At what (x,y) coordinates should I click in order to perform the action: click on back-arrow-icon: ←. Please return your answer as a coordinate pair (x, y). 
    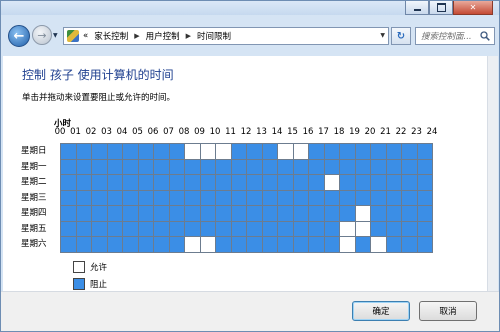
    Looking at the image, I should click on (19, 36).